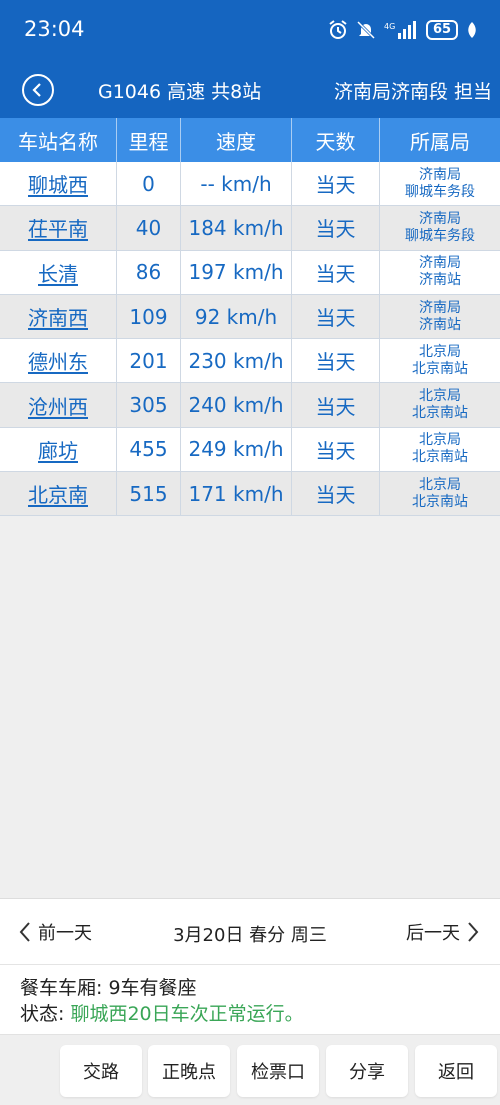 This screenshot has height=1105, width=500. I want to click on station-name-link: 沧州西, so click(58, 405).